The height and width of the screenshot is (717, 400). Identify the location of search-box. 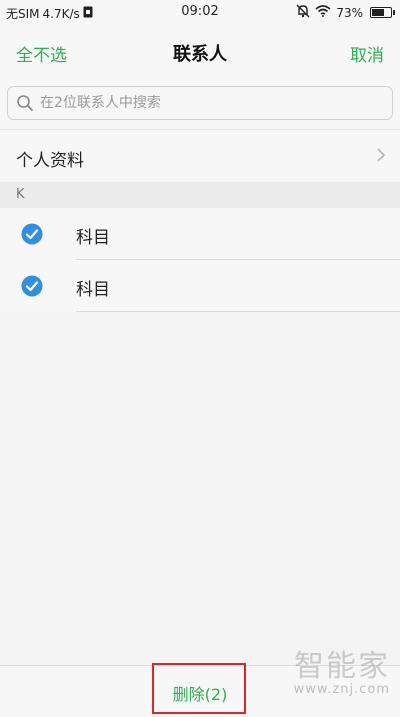
(200, 103).